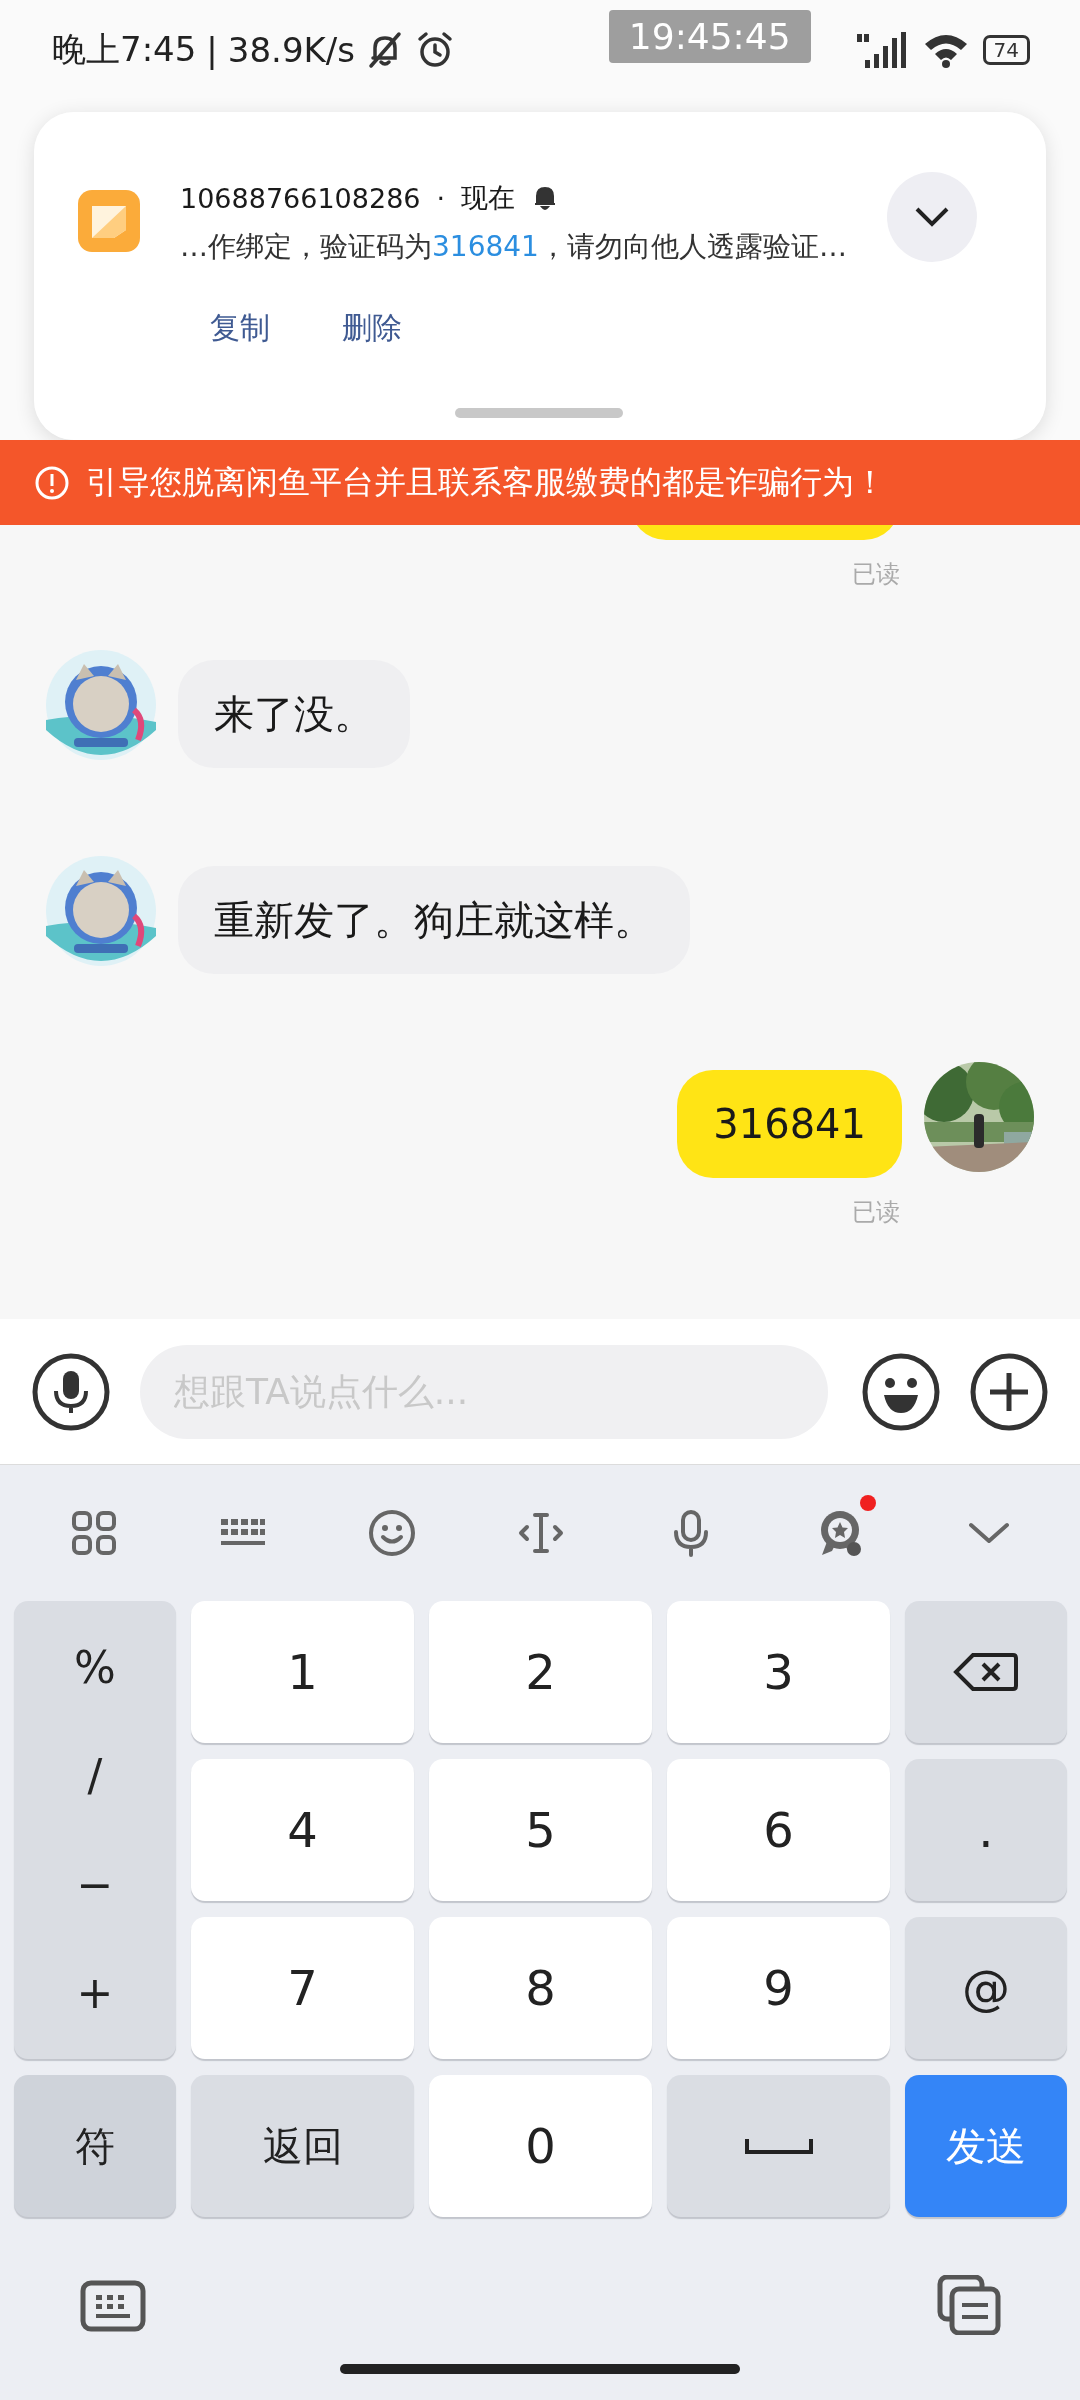 This screenshot has height=2400, width=1080. Describe the element at coordinates (240, 328) in the screenshot. I see `notification-action: 复制` at that location.